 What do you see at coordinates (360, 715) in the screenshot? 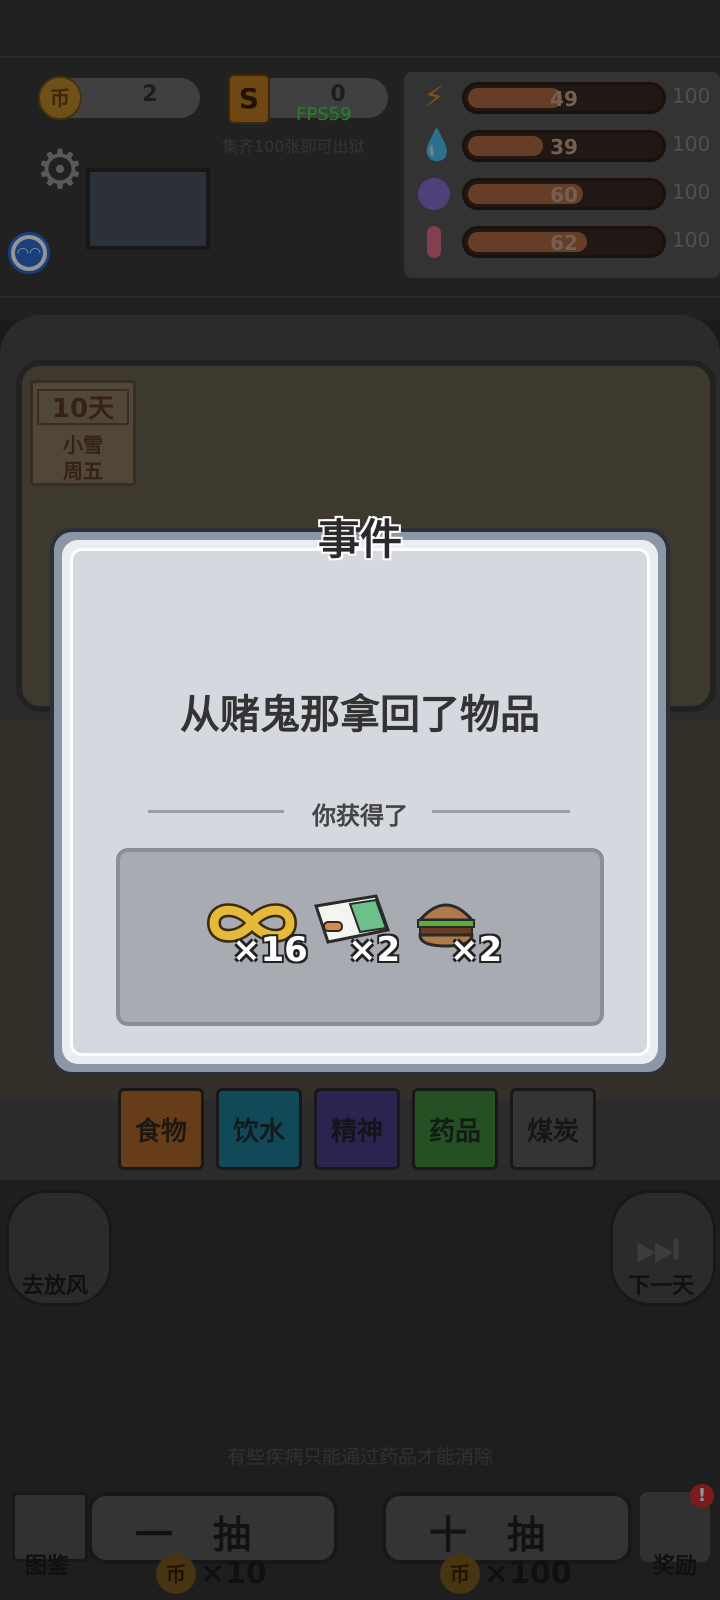
I see `event-message: 从赌鬼那拿回了物品` at bounding box center [360, 715].